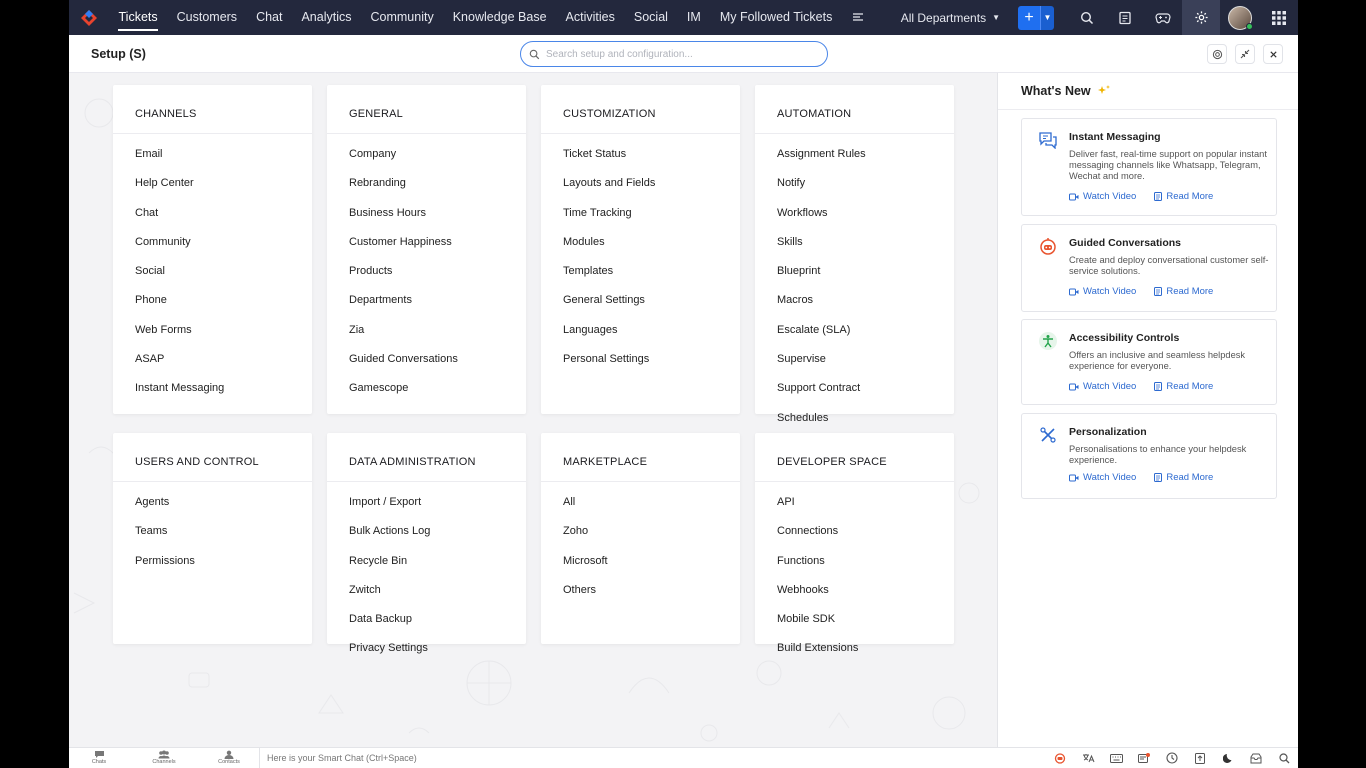 The height and width of the screenshot is (768, 1366). What do you see at coordinates (138, 17) in the screenshot?
I see `nav-tickets: Tickets` at bounding box center [138, 17].